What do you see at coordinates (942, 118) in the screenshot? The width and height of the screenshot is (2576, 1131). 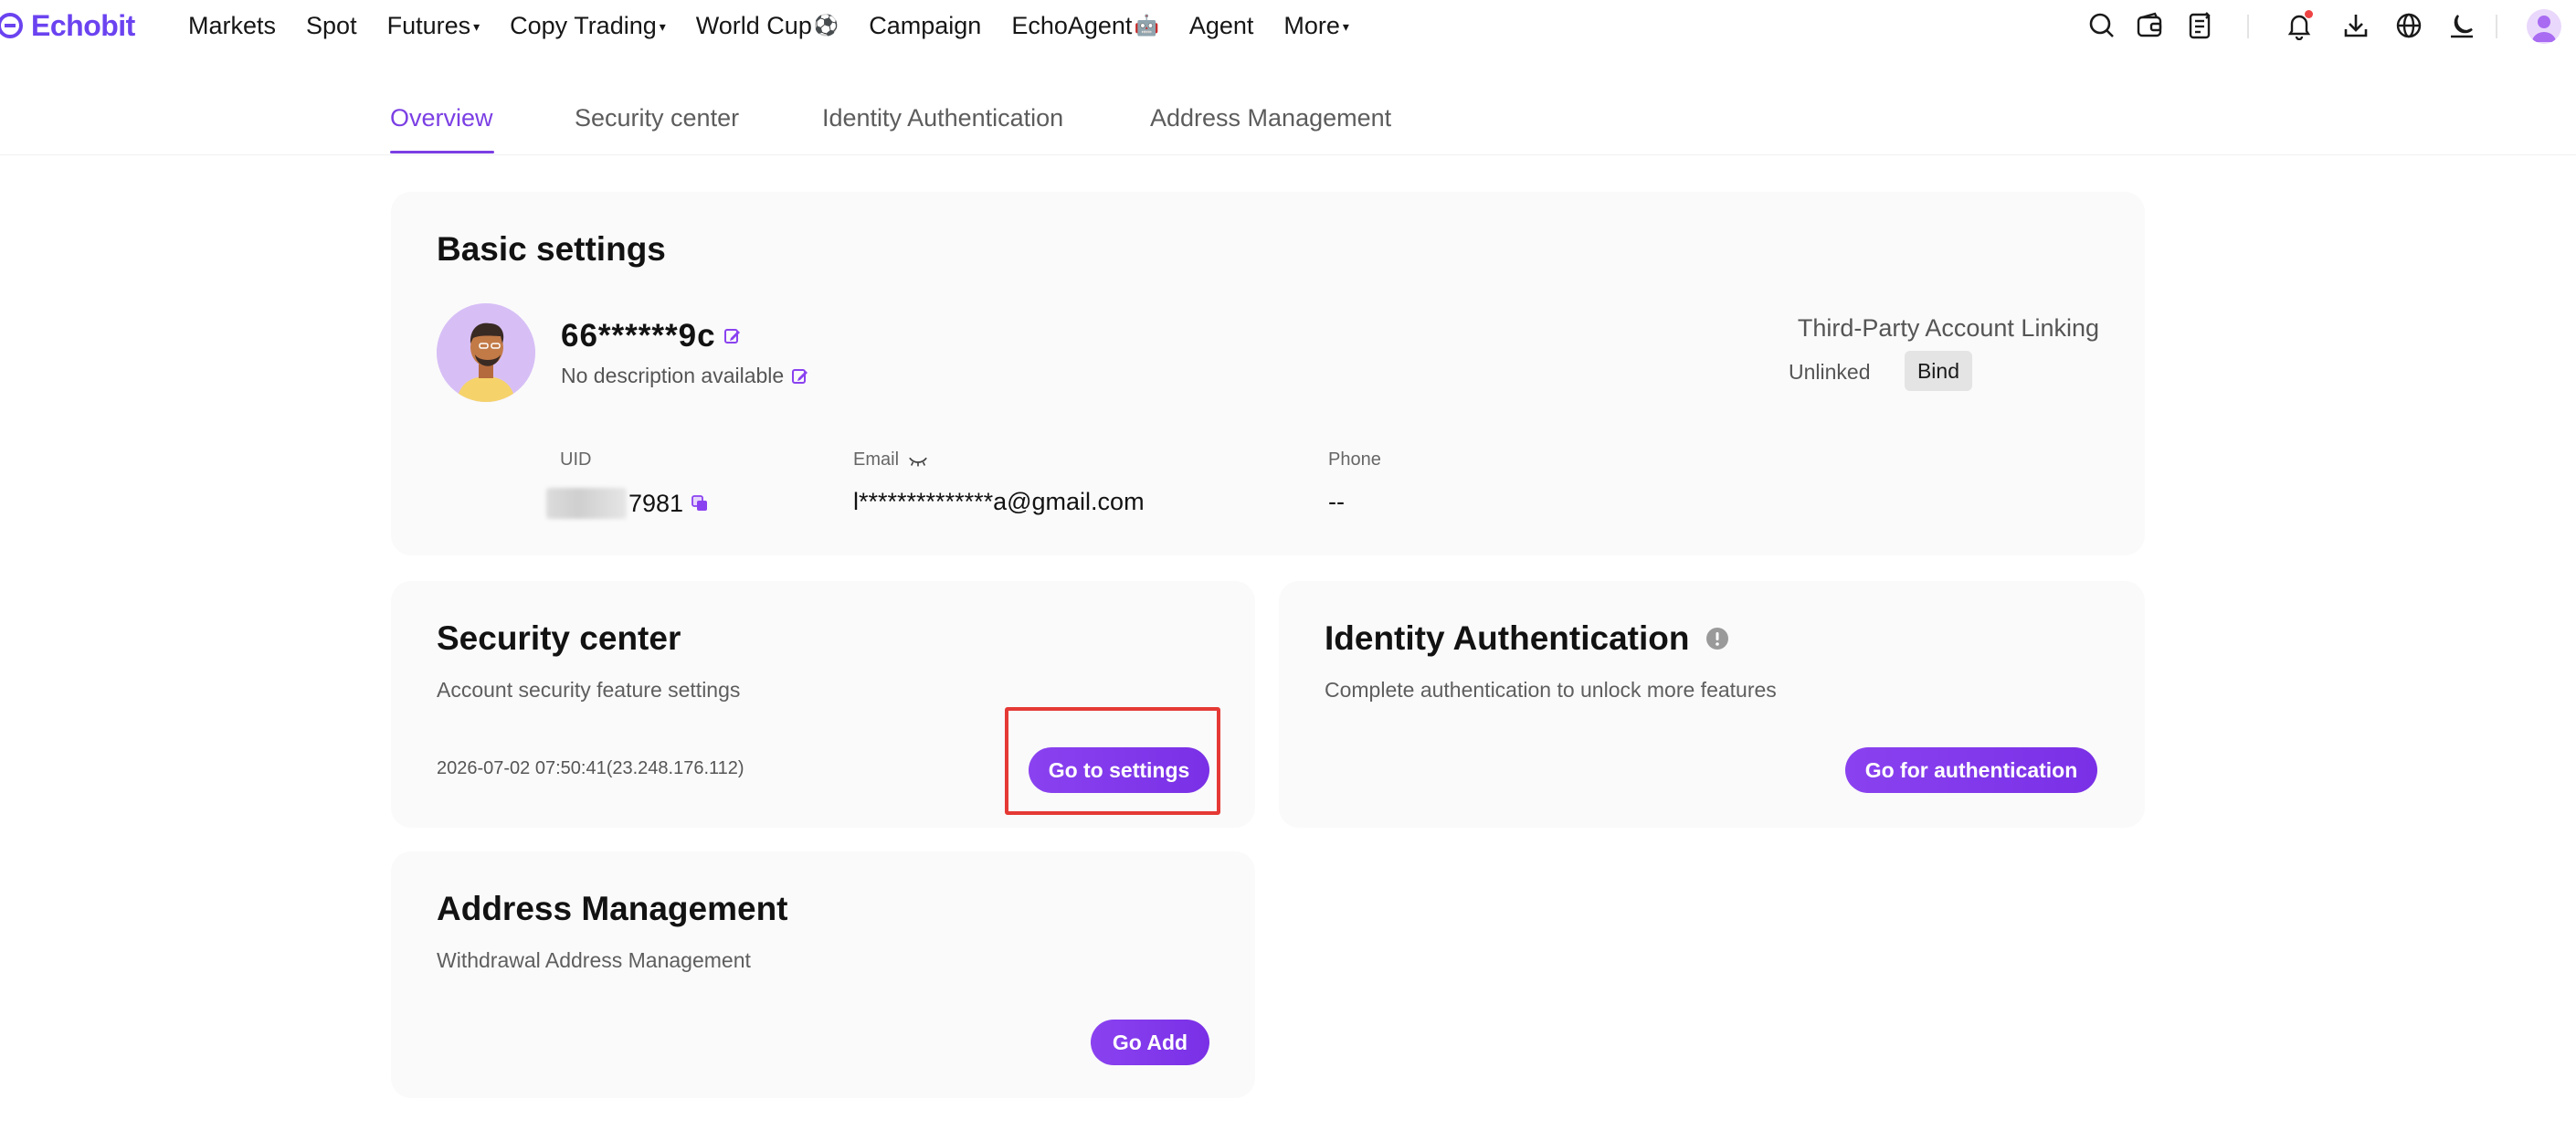 I see `tab-identity-authentication: Identity Authentication` at bounding box center [942, 118].